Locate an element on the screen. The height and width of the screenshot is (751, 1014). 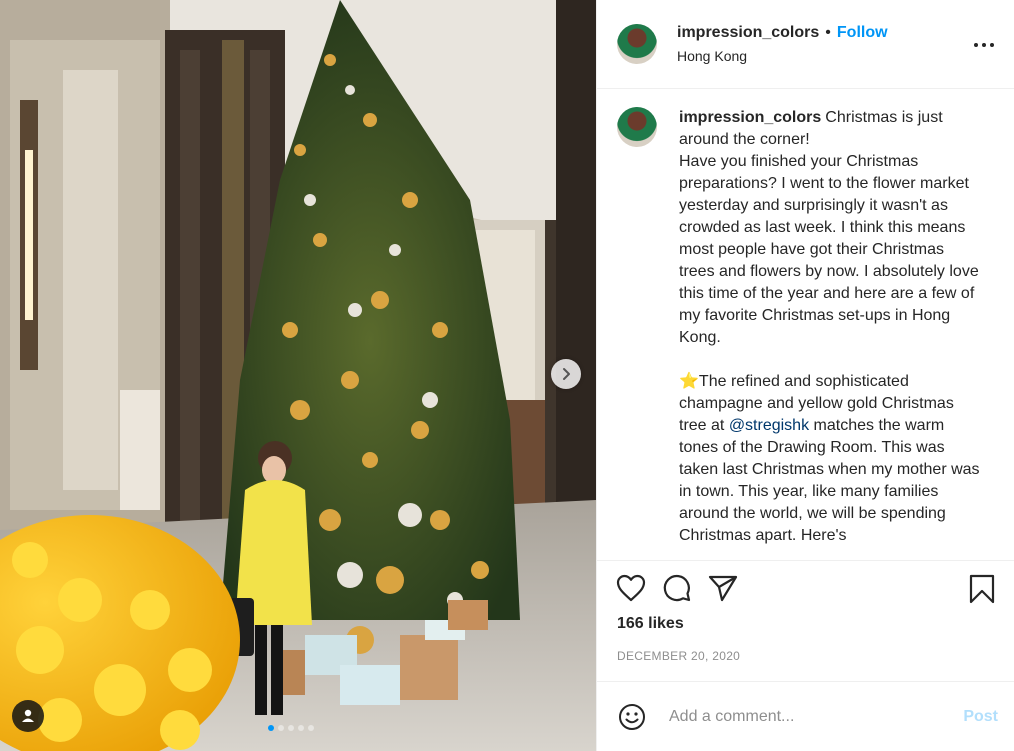
bookmark-icon is located at coordinates (982, 589).